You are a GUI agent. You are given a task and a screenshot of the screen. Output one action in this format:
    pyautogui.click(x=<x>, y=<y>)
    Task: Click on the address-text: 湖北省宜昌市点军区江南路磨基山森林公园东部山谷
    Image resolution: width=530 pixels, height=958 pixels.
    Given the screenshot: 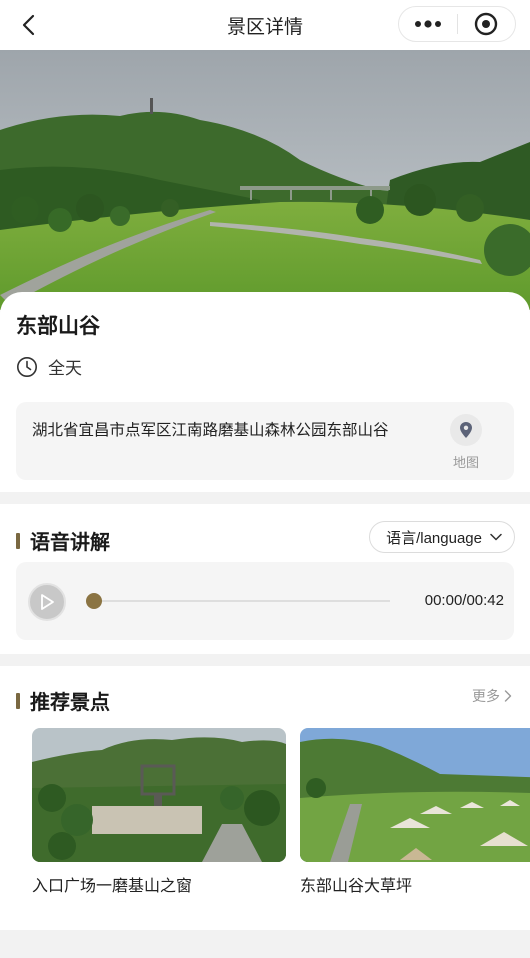 What is the action you would take?
    pyautogui.click(x=210, y=430)
    